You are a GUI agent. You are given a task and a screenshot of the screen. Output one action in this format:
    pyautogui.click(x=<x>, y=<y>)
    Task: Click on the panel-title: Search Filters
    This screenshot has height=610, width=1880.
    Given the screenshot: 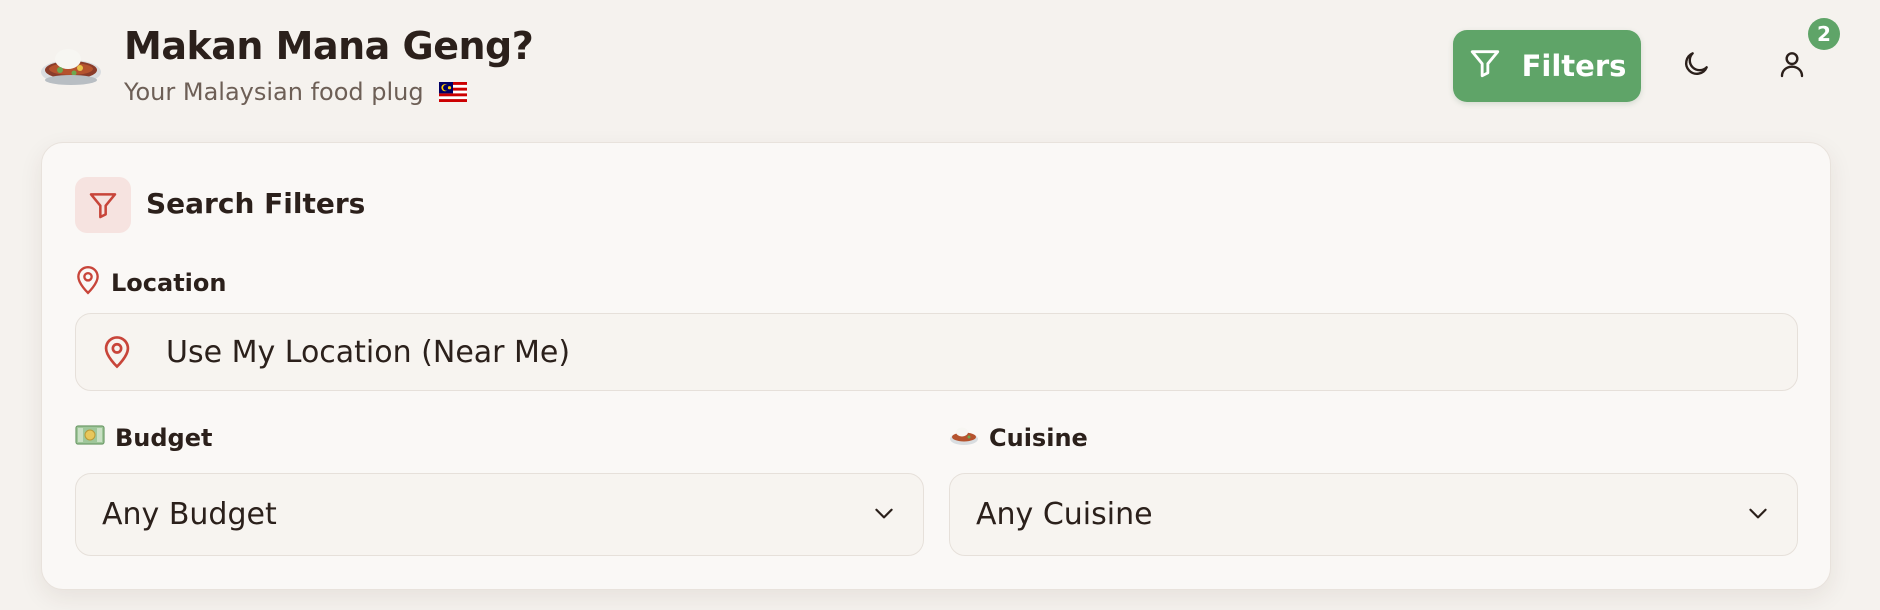 What is the action you would take?
    pyautogui.click(x=256, y=203)
    